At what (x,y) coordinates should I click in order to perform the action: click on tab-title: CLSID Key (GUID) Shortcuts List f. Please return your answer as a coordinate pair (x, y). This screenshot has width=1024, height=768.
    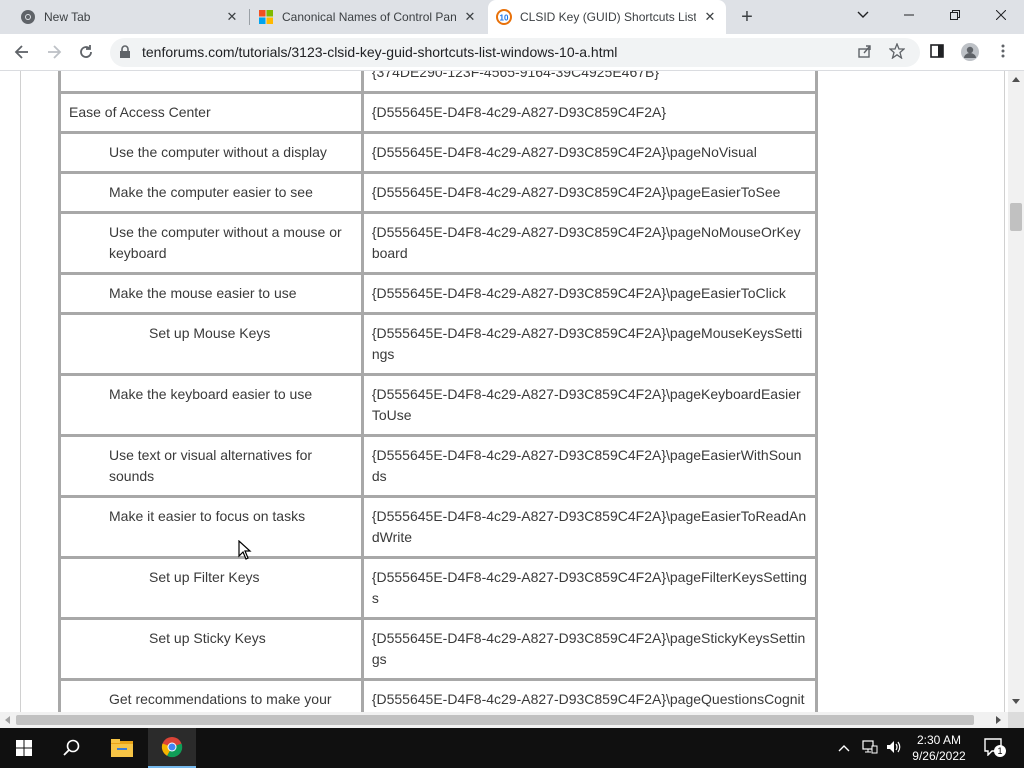
    Looking at the image, I should click on (608, 17).